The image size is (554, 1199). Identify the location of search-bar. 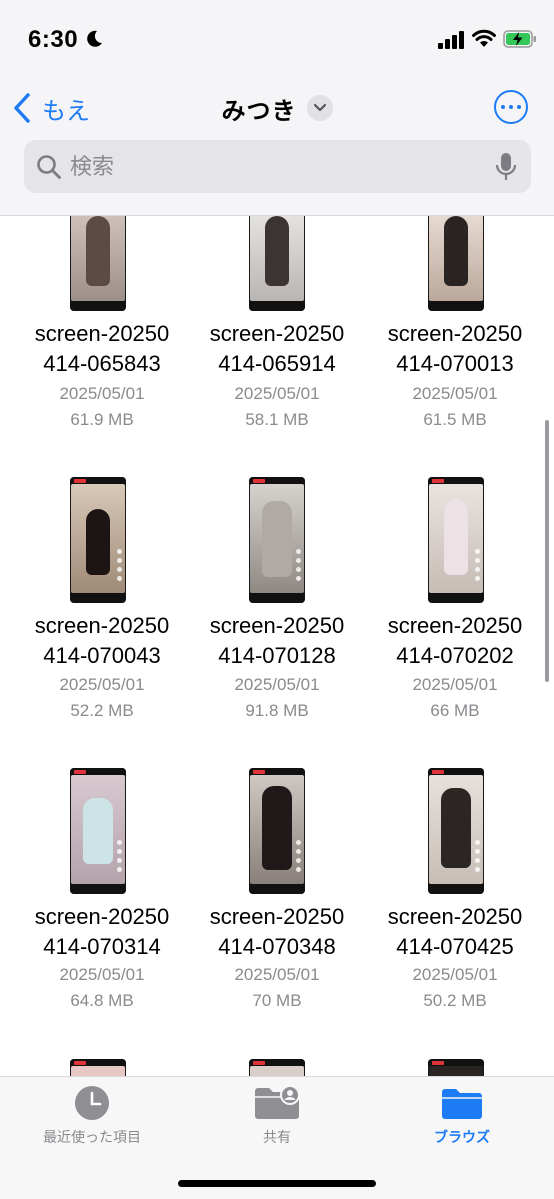
(277, 166).